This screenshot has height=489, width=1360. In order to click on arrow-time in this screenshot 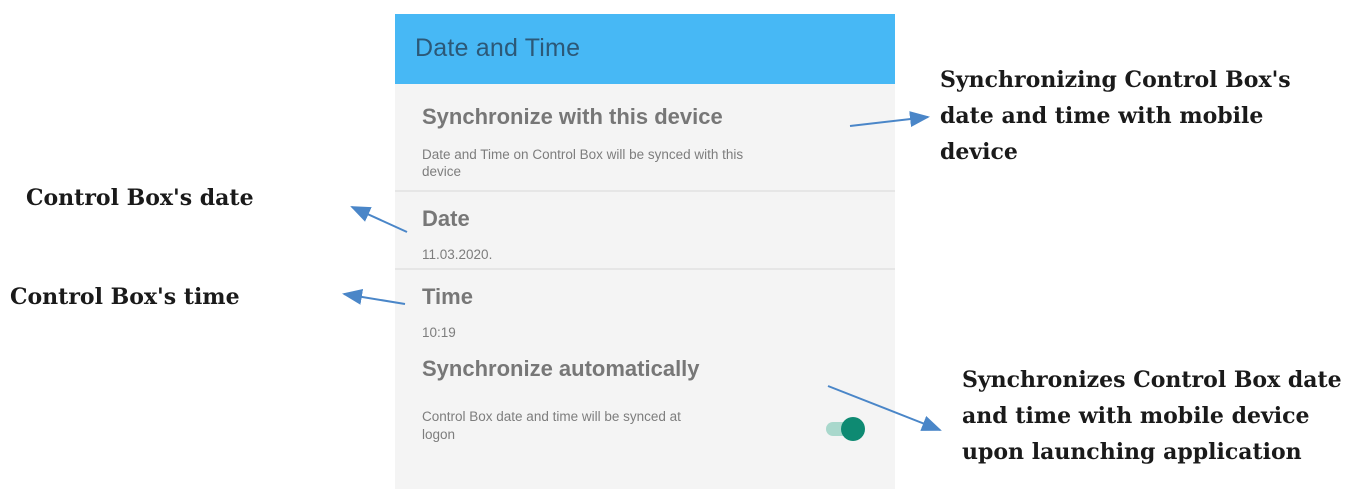, I will do `click(374, 297)`.